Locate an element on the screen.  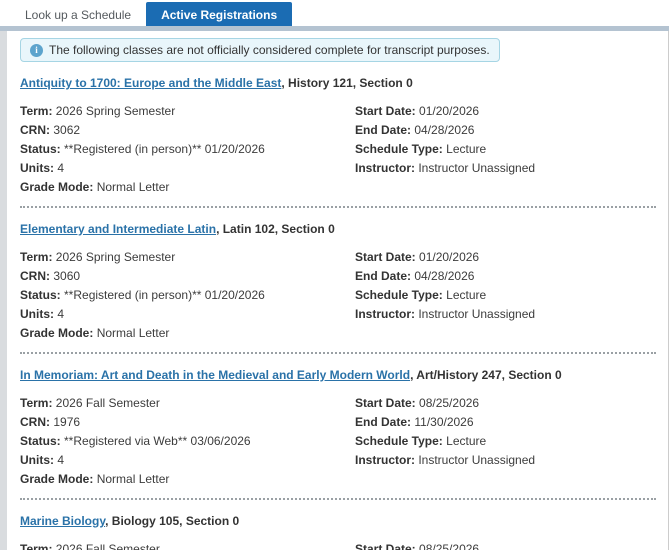
crn-value: 3060 is located at coordinates (67, 276).